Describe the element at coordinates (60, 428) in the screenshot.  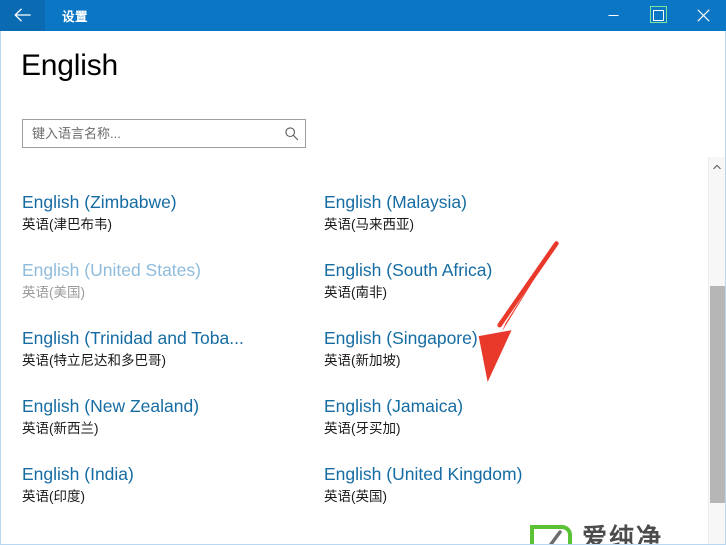
I see `language-name-cn: 英语(新西兰)` at that location.